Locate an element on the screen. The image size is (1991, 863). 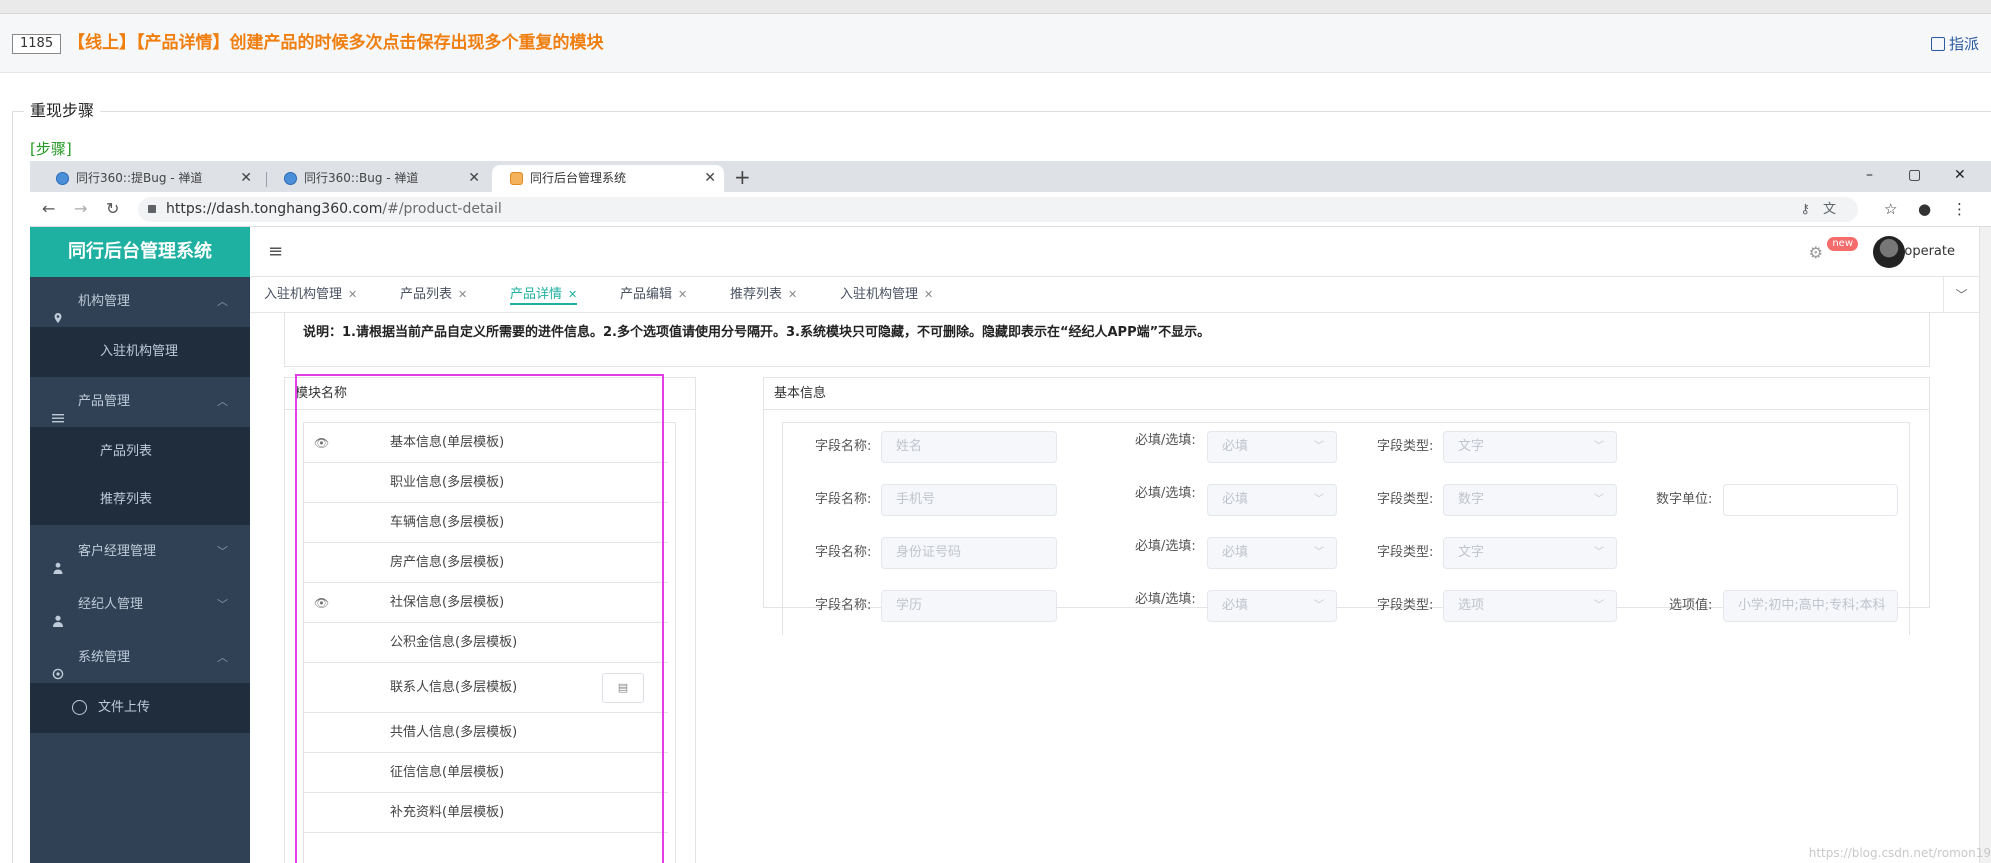
submenu-item: 入驻机构管理 is located at coordinates (140, 352).